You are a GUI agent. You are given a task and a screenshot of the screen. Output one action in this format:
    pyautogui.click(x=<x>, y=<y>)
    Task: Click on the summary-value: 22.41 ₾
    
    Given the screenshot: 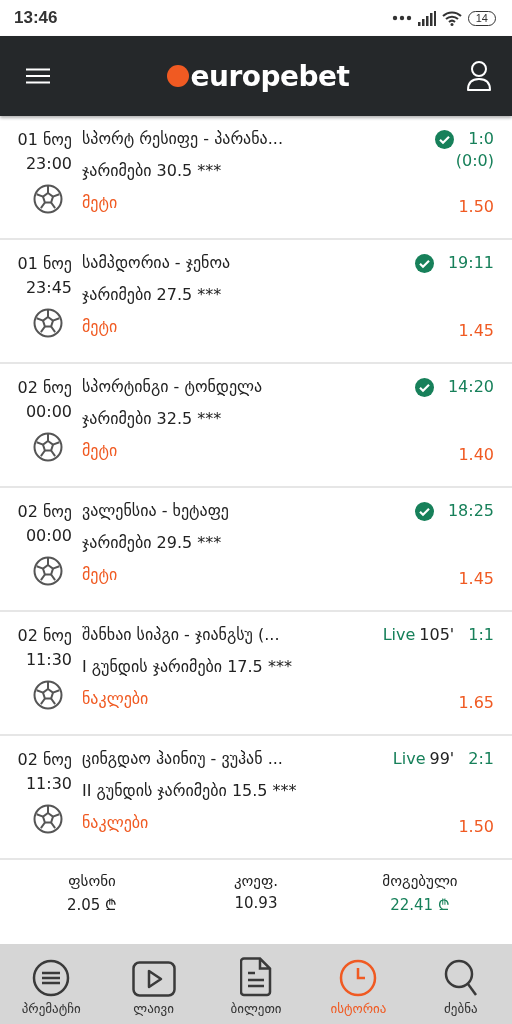 What is the action you would take?
    pyautogui.click(x=420, y=904)
    